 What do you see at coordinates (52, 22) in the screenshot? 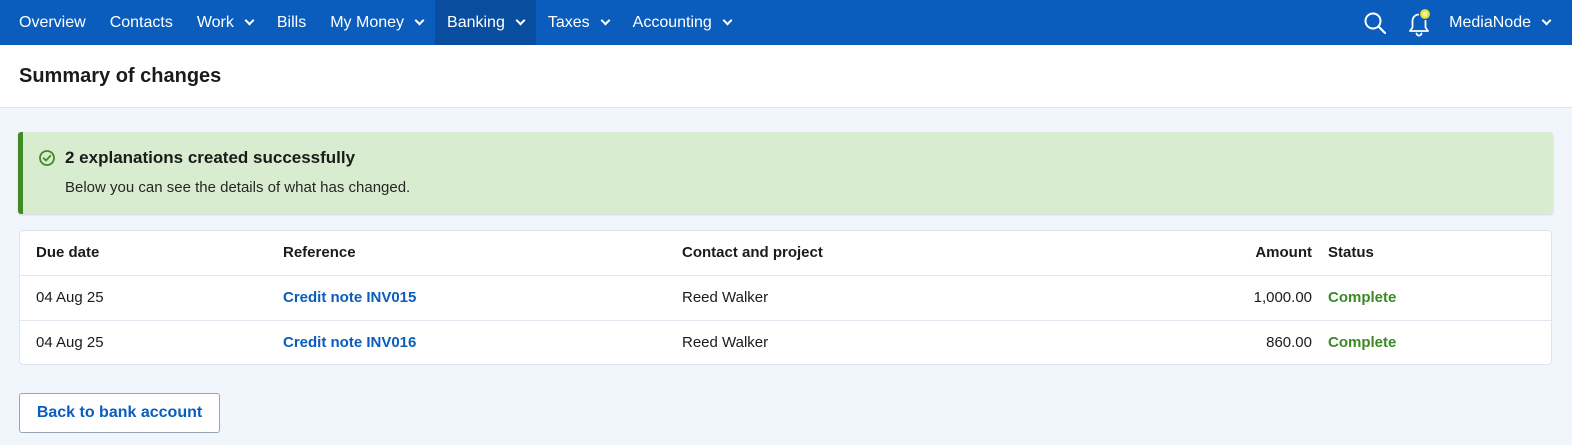
I see `nav-item-label: Overview` at bounding box center [52, 22].